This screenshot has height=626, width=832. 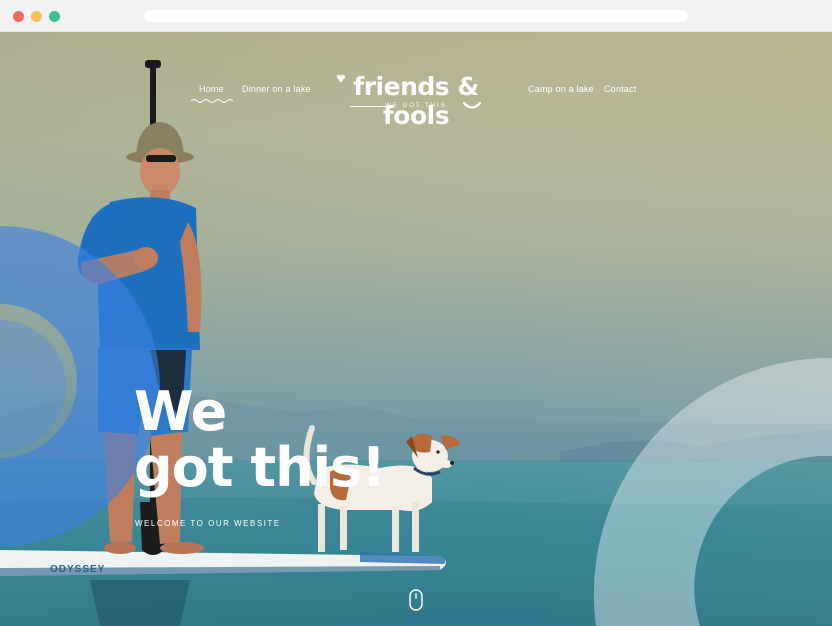 I want to click on nav-dinner-link: Dinner on a lake, so click(x=276, y=89).